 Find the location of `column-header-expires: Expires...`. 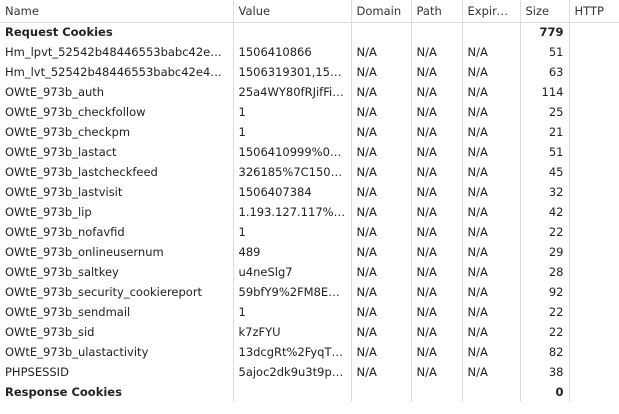

column-header-expires: Expires... is located at coordinates (491, 11).